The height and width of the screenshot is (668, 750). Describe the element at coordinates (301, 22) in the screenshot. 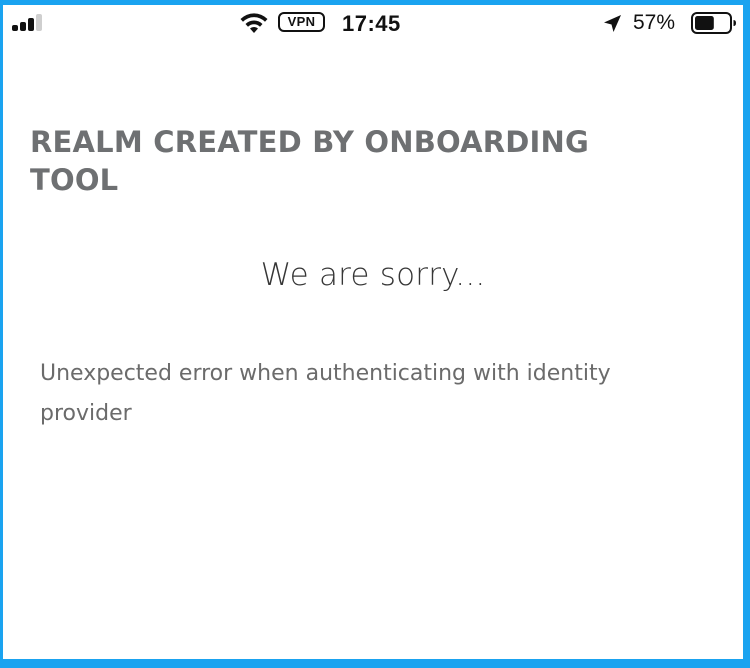

I see `vpn-badge: VPN` at that location.